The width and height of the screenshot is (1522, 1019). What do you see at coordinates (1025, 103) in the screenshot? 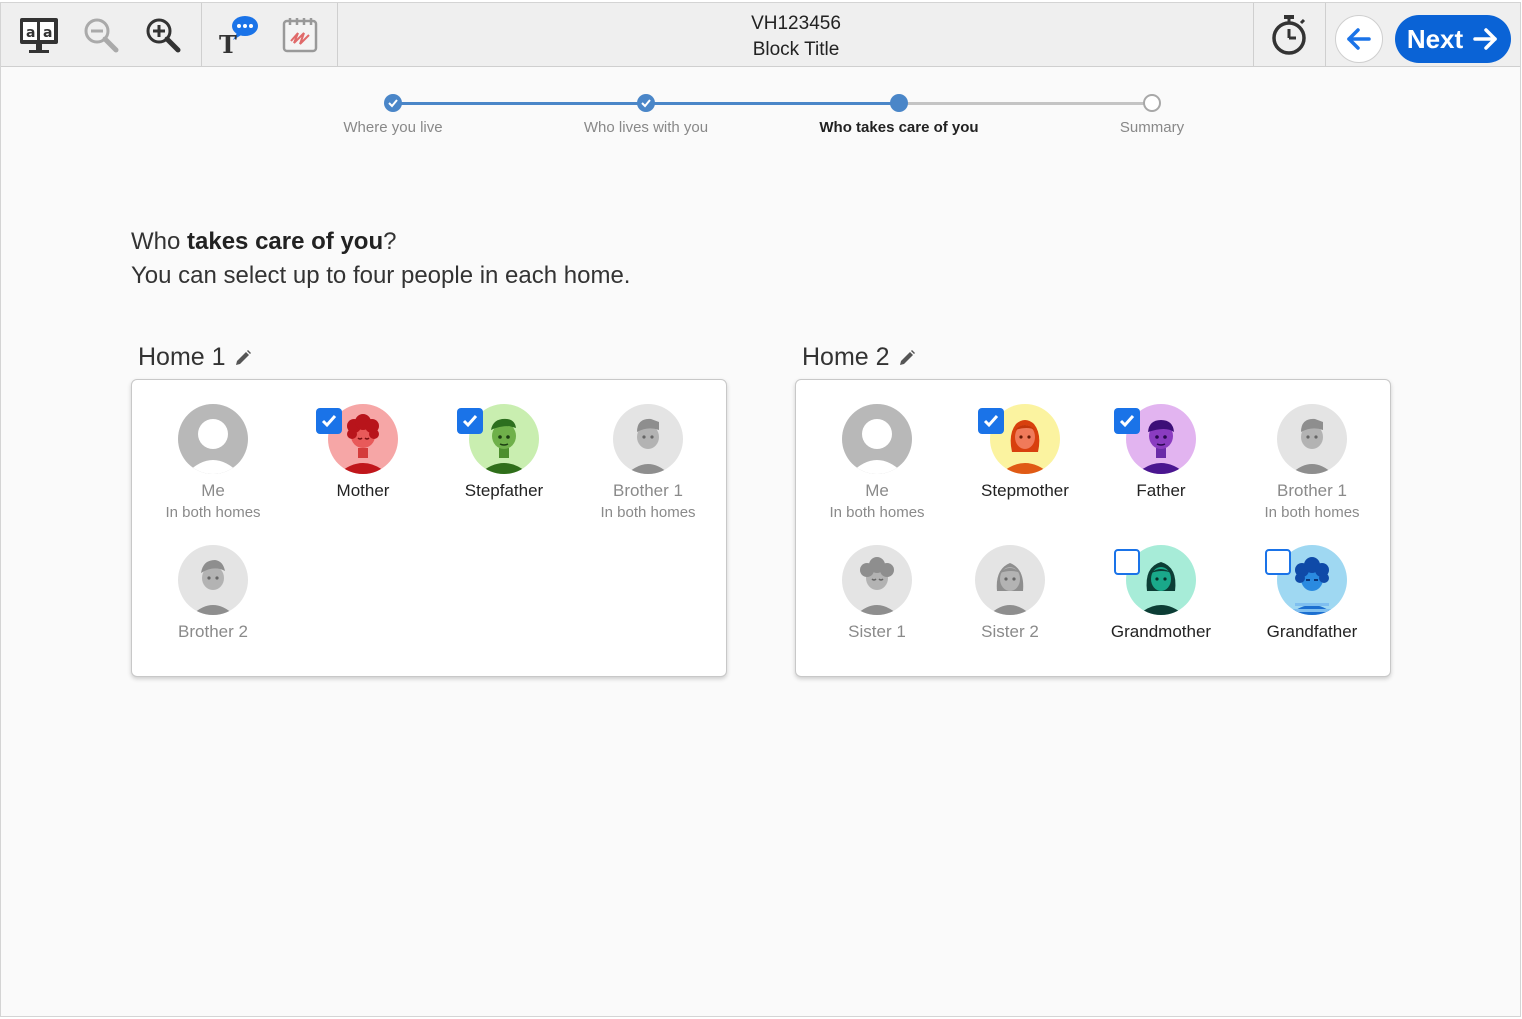
I see `stepper-line-todo` at bounding box center [1025, 103].